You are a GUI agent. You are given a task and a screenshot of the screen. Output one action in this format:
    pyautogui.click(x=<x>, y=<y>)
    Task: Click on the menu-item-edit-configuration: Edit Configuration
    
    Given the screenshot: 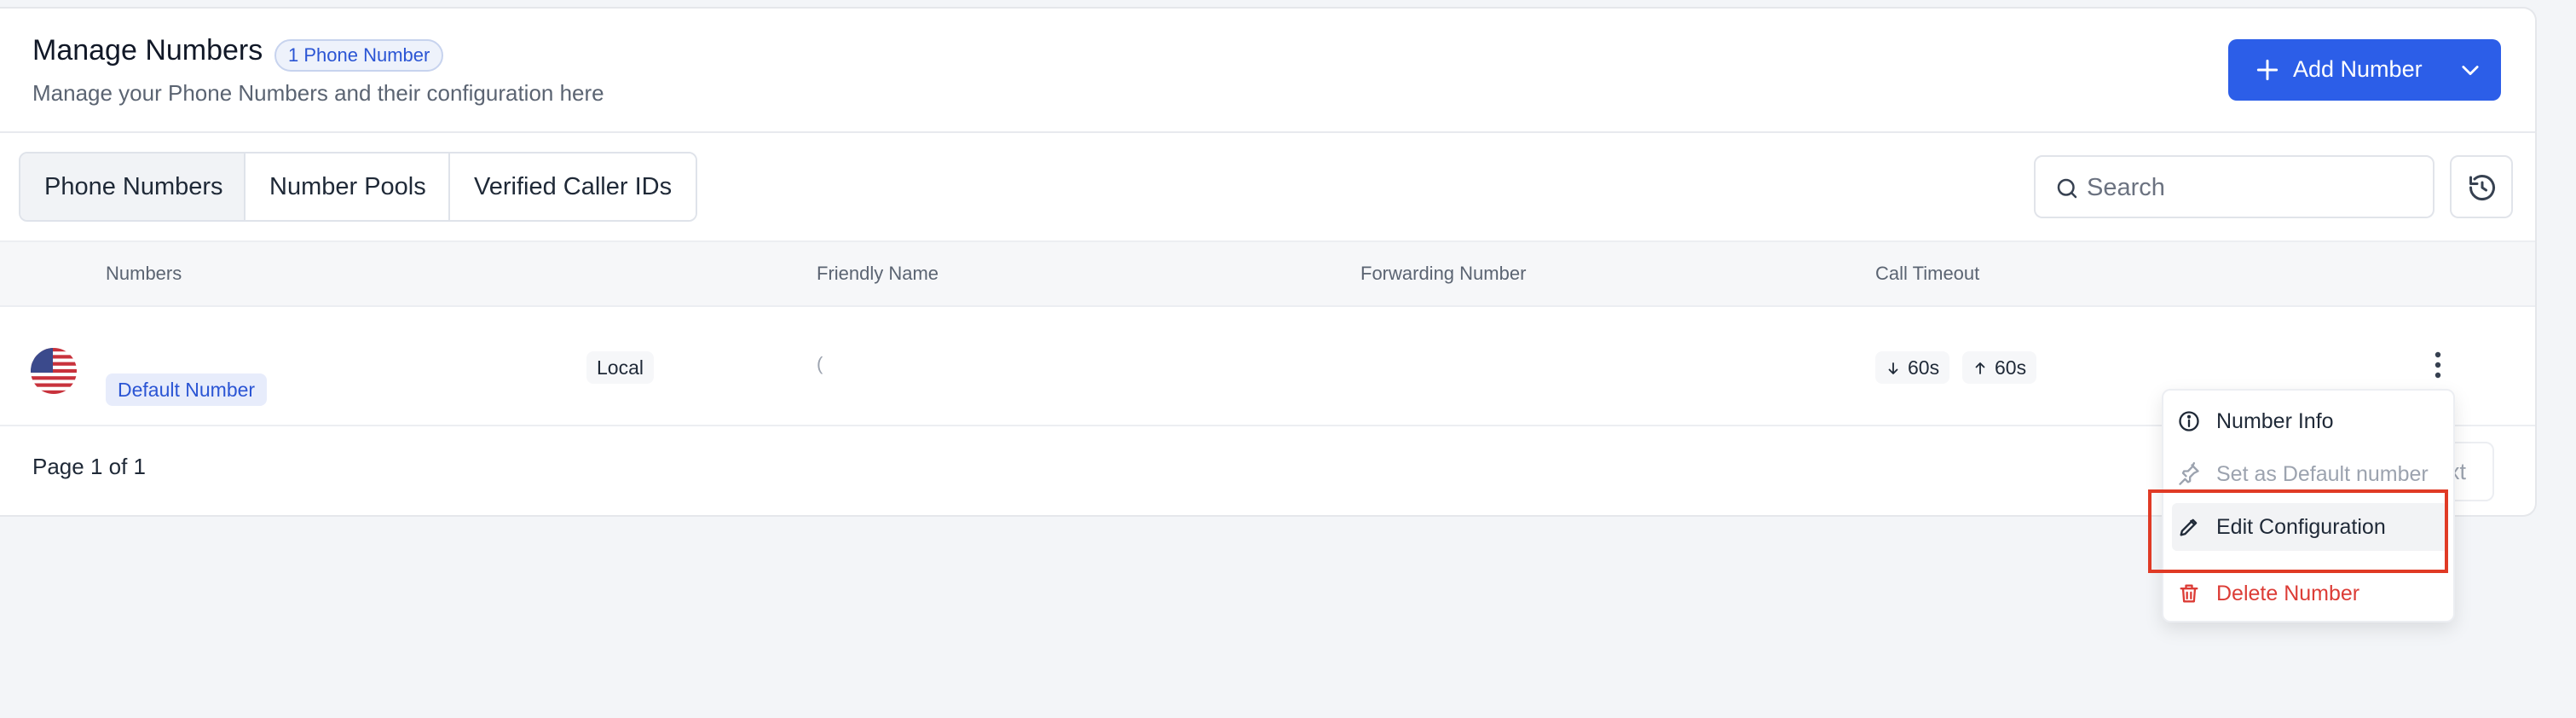 What is the action you would take?
    pyautogui.click(x=2310, y=527)
    